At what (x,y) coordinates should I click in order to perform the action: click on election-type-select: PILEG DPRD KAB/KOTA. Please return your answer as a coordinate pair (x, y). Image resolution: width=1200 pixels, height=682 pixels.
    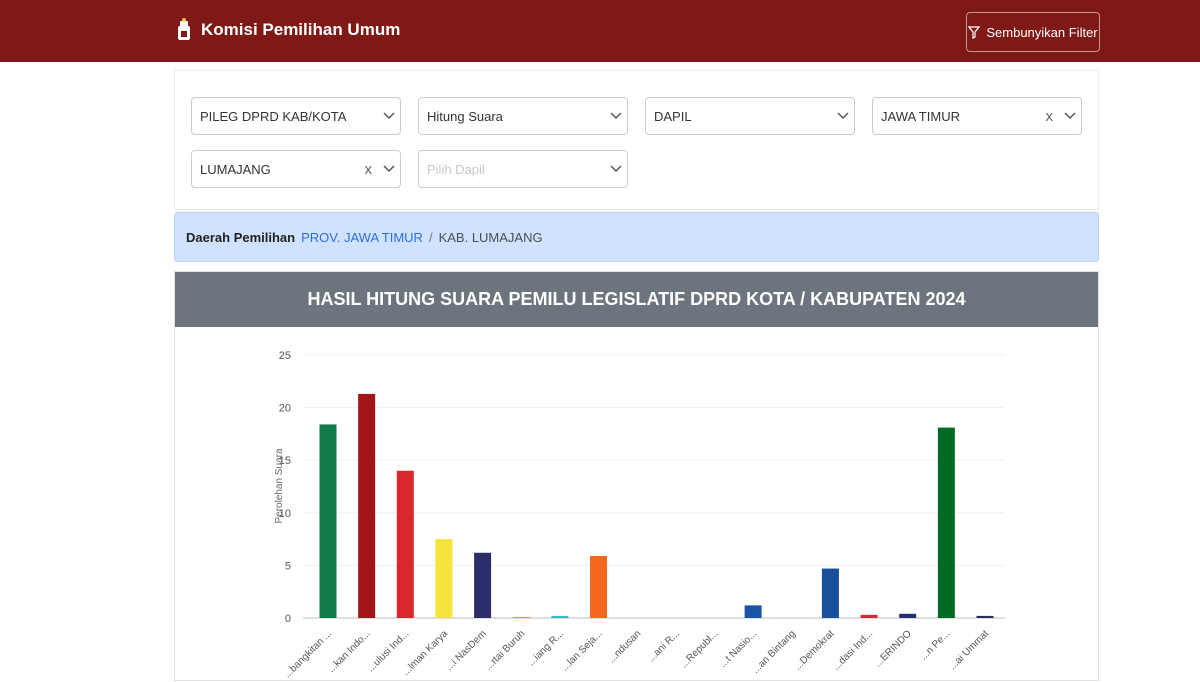
    Looking at the image, I should click on (296, 116).